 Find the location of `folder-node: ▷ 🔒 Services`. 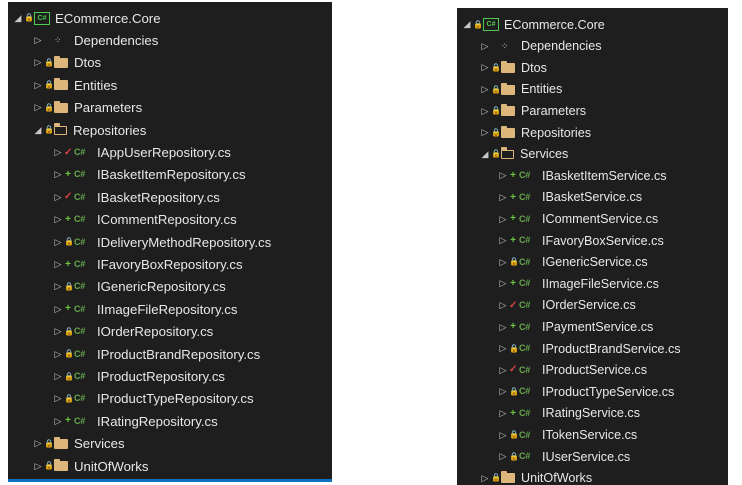

folder-node: ▷ 🔒 Services is located at coordinates (78, 444).